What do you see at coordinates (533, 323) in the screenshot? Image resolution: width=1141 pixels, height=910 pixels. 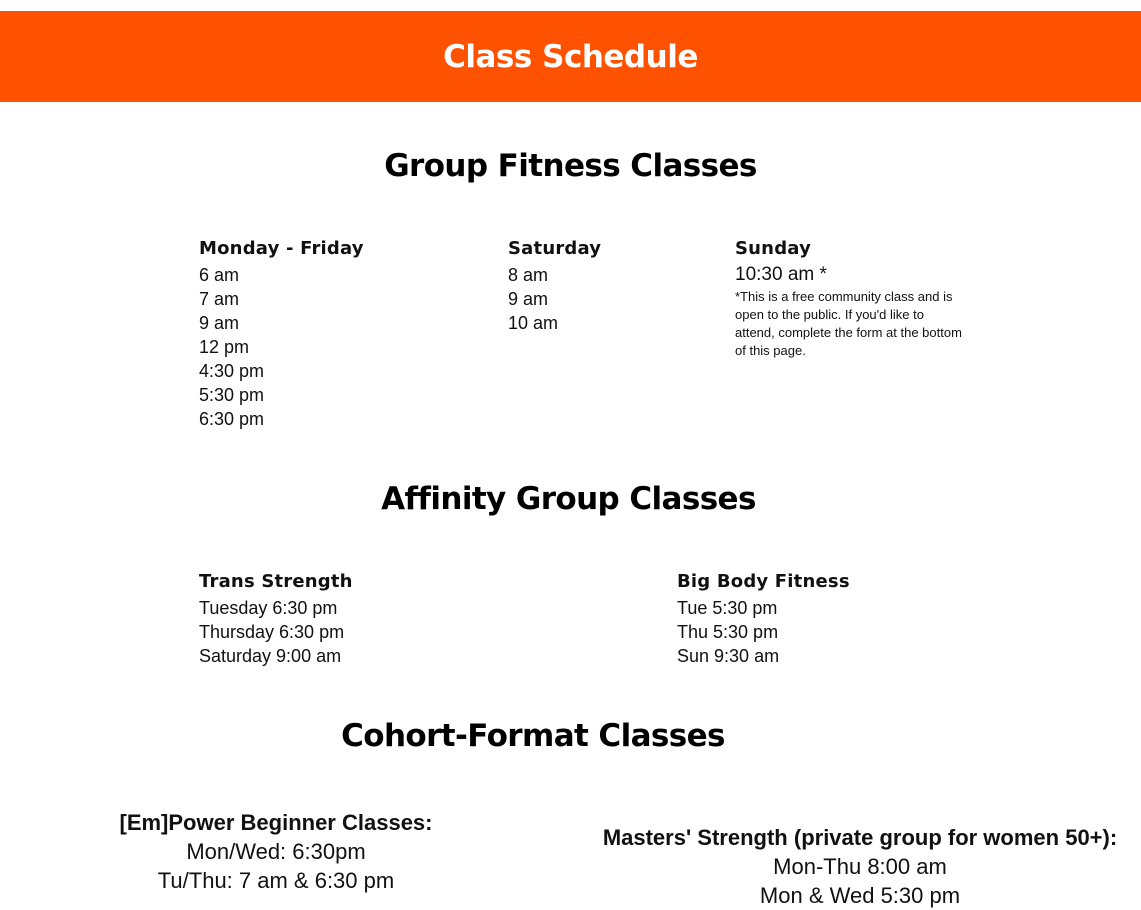 I see `time-slot: 10 am` at bounding box center [533, 323].